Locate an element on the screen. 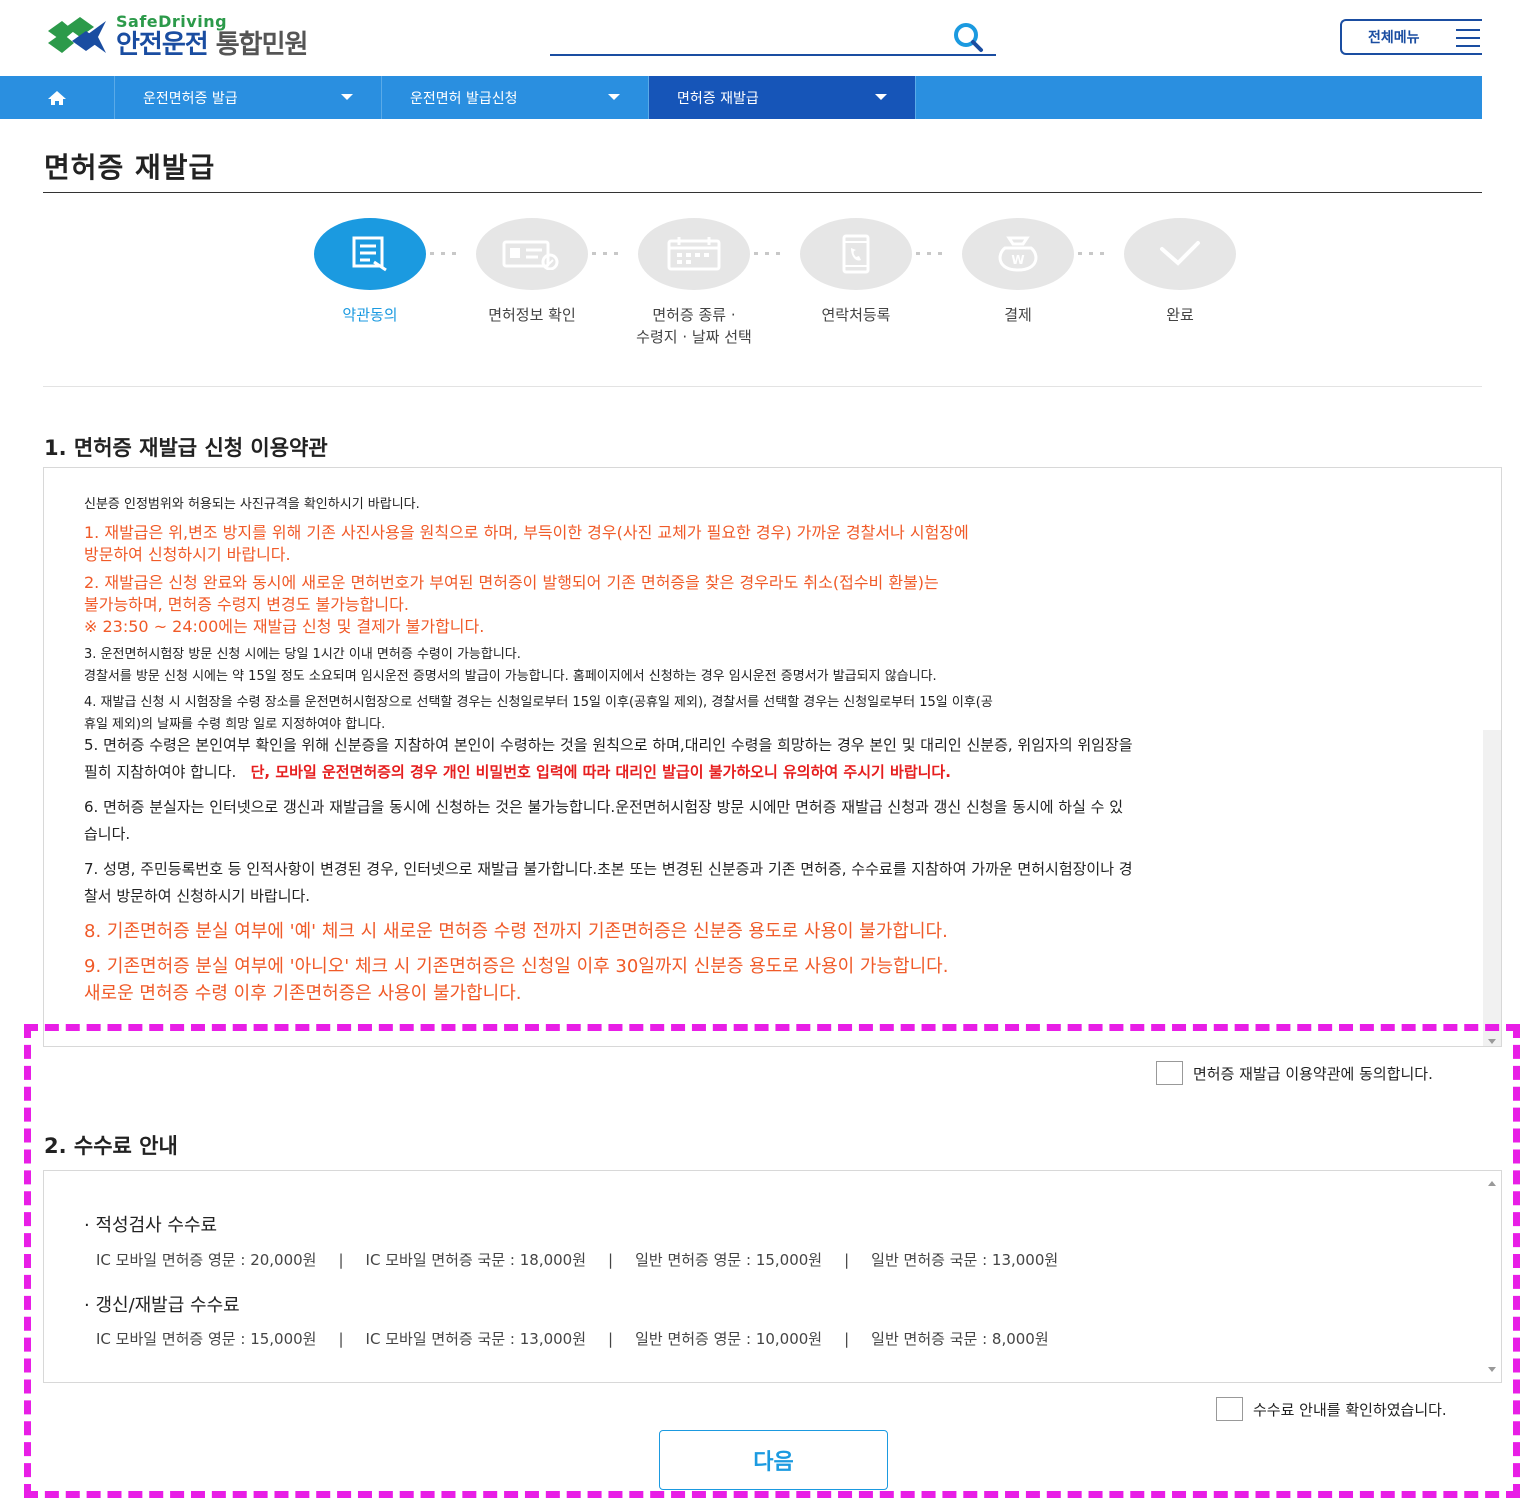 This screenshot has width=1523, height=1502. search-input is located at coordinates (740, 35).